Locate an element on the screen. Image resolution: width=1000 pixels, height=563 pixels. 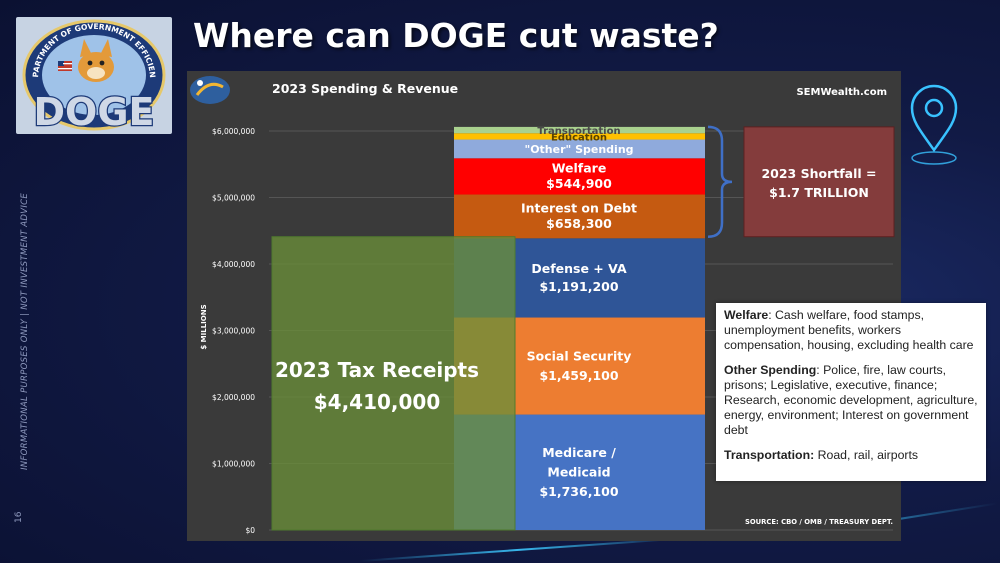
y-axis-label: $ MILLIONS is located at coordinates (204, 326).